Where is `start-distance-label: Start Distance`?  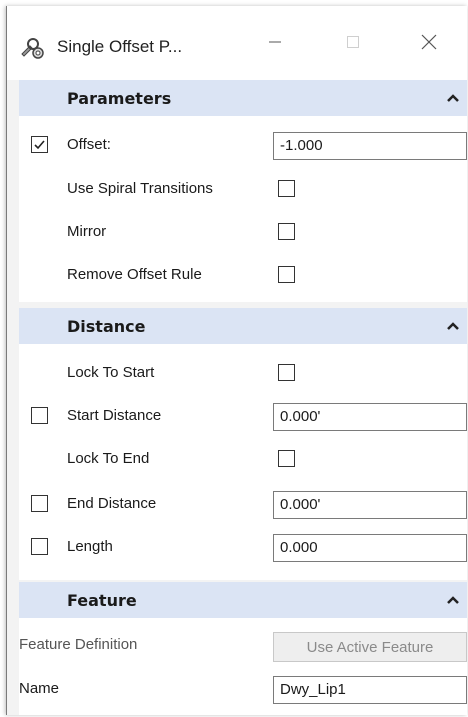 start-distance-label: Start Distance is located at coordinates (114, 415).